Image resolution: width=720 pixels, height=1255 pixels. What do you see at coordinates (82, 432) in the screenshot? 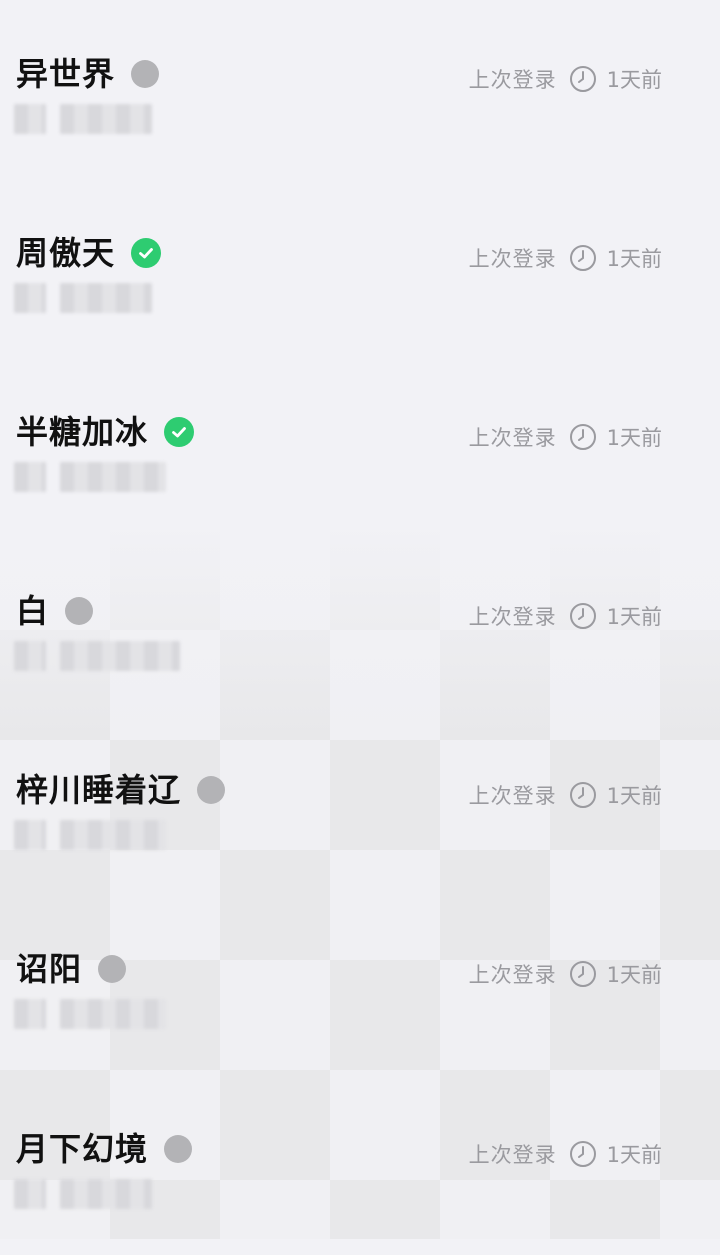
I see `user-name: 半糖加冰` at bounding box center [82, 432].